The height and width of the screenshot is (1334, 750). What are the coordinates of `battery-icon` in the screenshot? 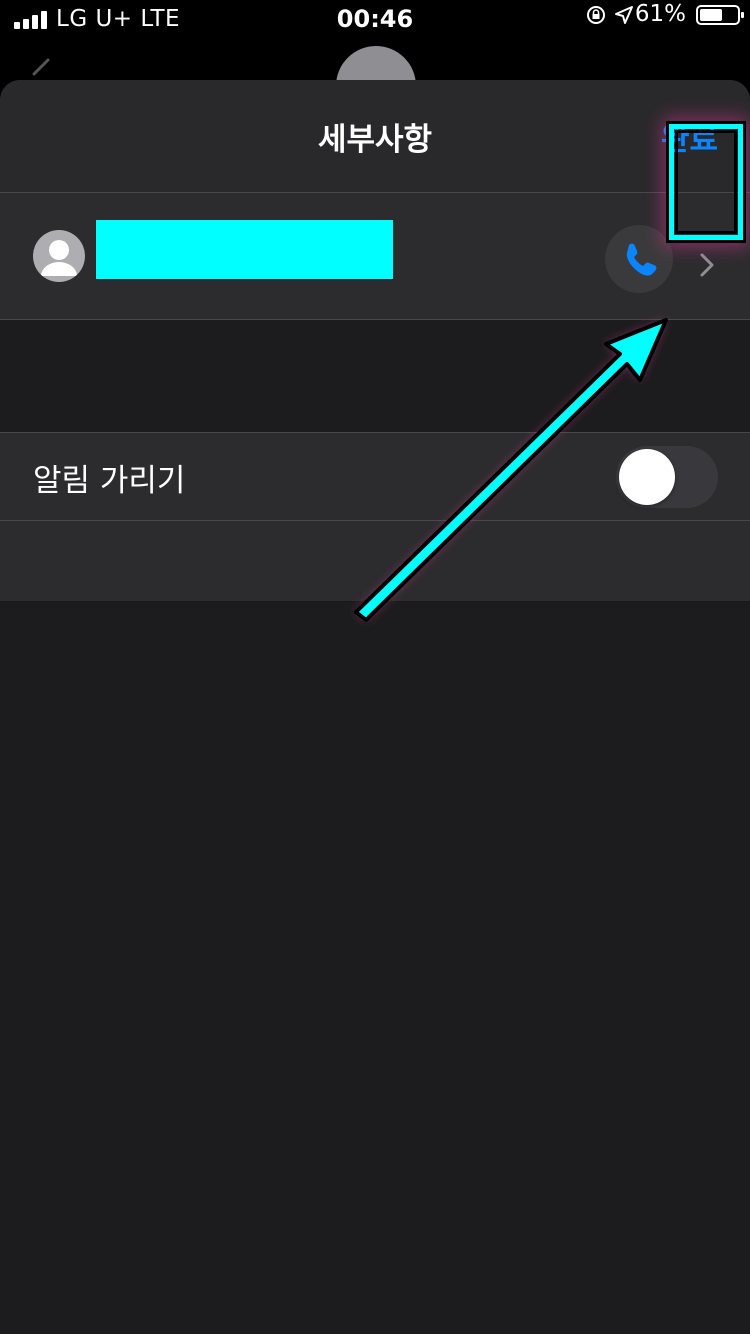 It's located at (720, 15).